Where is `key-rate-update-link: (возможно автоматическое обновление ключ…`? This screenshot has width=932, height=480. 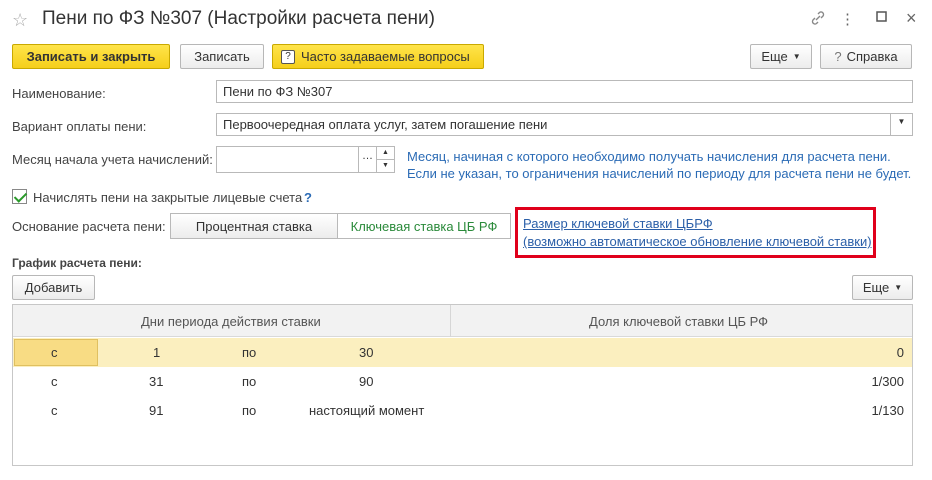 key-rate-update-link: (возможно автоматическое обновление ключ… is located at coordinates (697, 241).